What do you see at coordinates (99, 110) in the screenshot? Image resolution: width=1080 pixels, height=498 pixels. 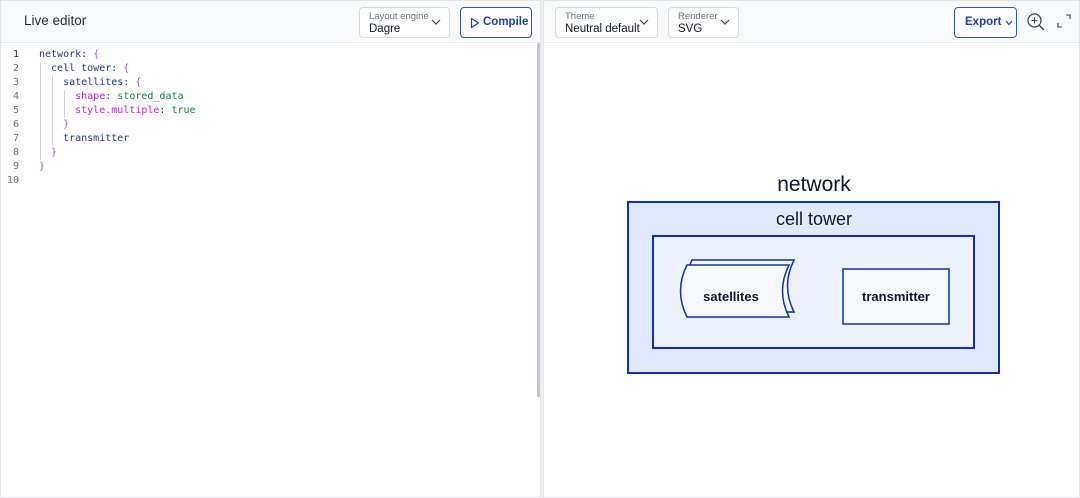 I see `code-token: style.multiple` at bounding box center [99, 110].